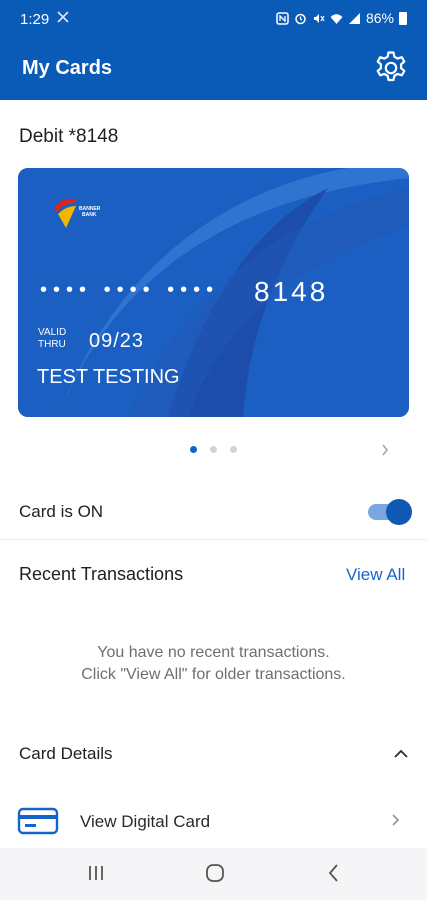  I want to click on recent-apps-icon, so click(96, 873).